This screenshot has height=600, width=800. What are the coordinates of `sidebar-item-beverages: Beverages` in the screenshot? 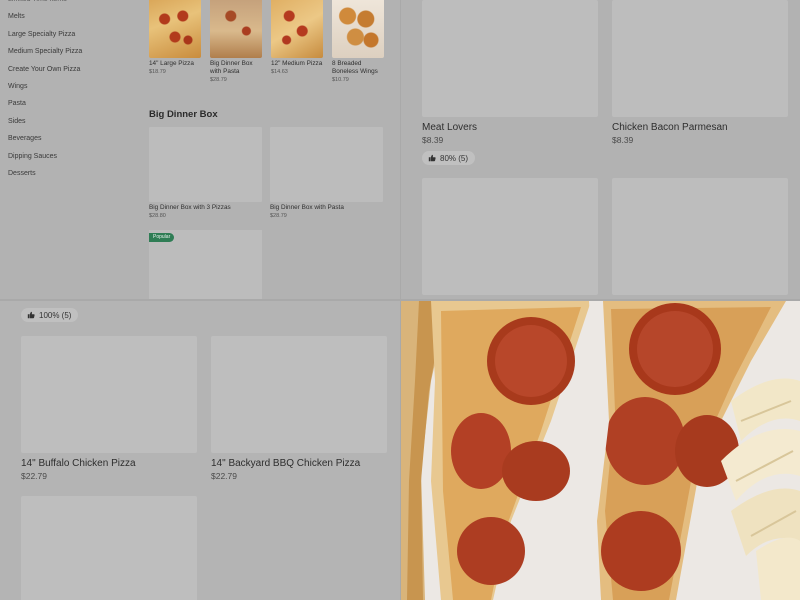 It's located at (73, 142).